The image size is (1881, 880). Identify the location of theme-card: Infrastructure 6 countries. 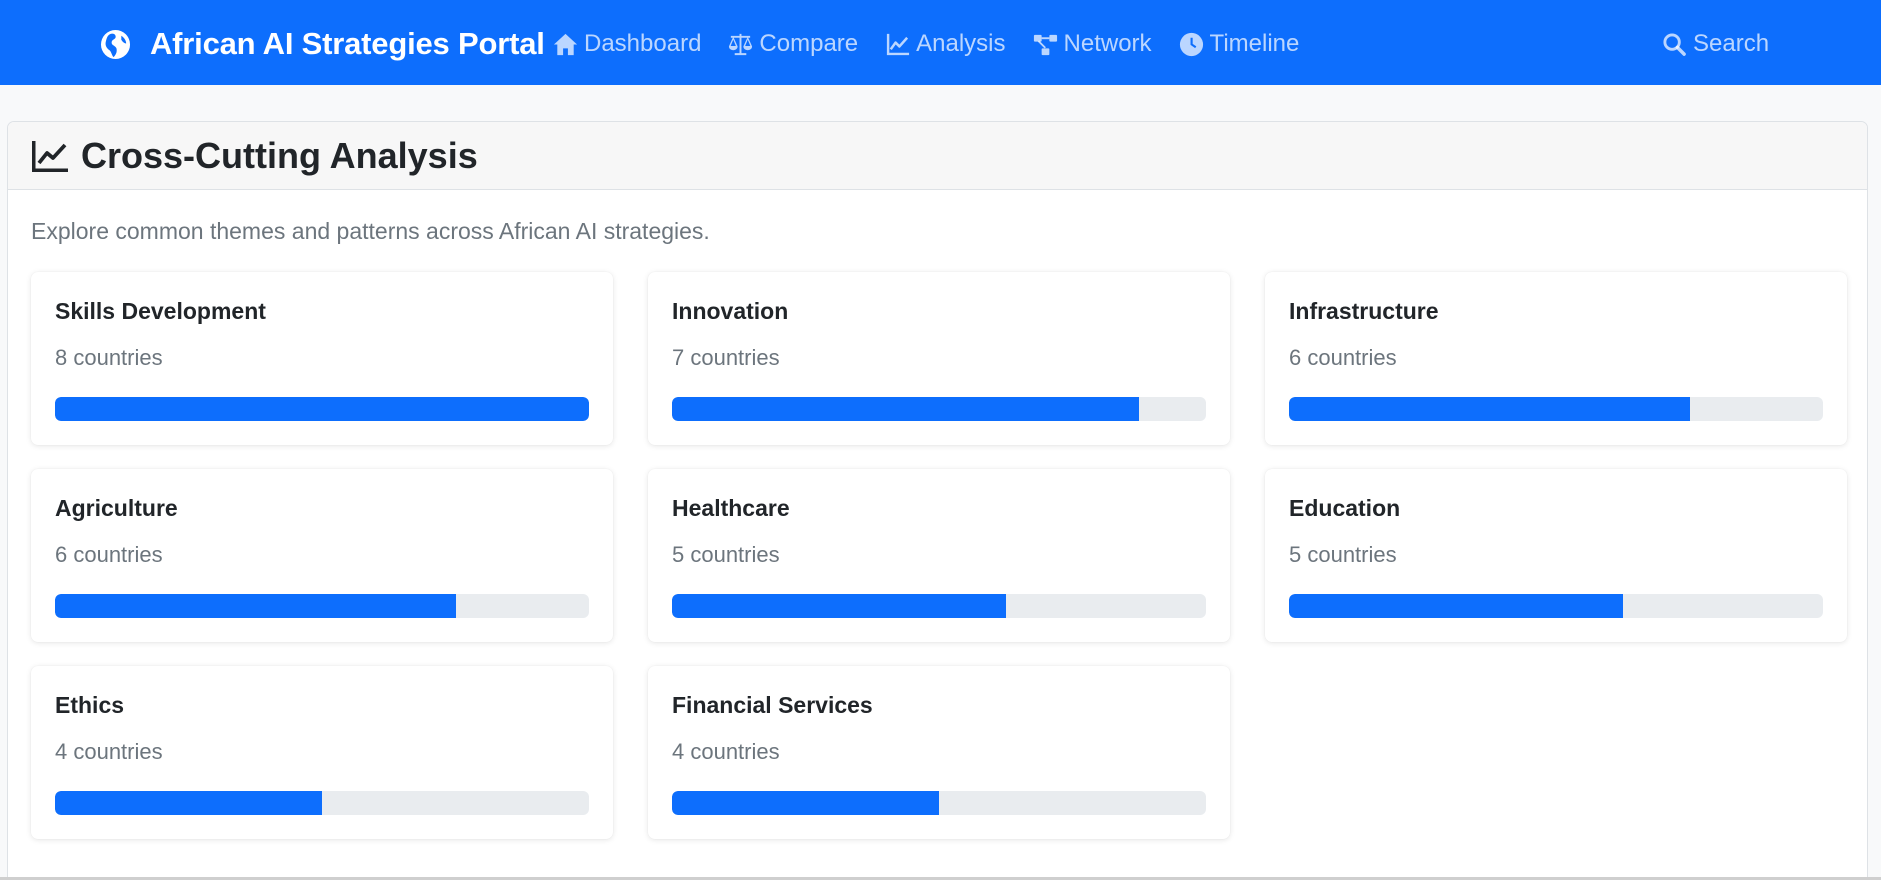
(1556, 358).